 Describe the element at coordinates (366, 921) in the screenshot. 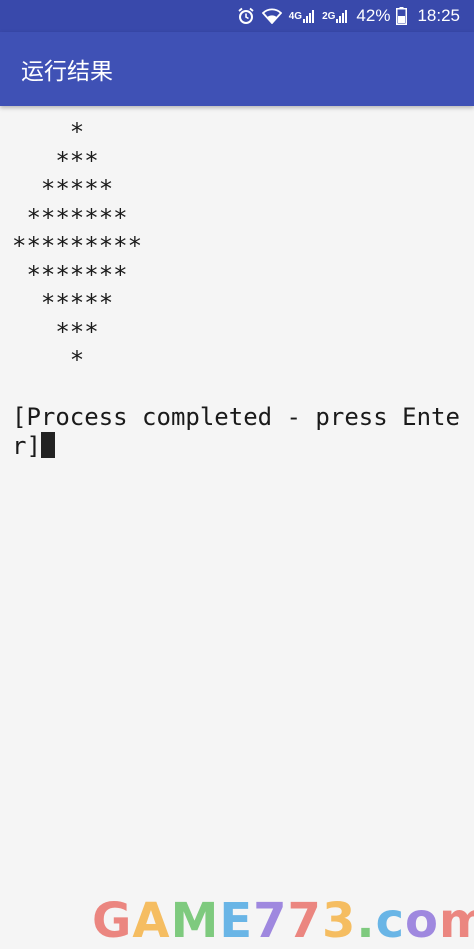

I see `watermark-letter: .` at that location.